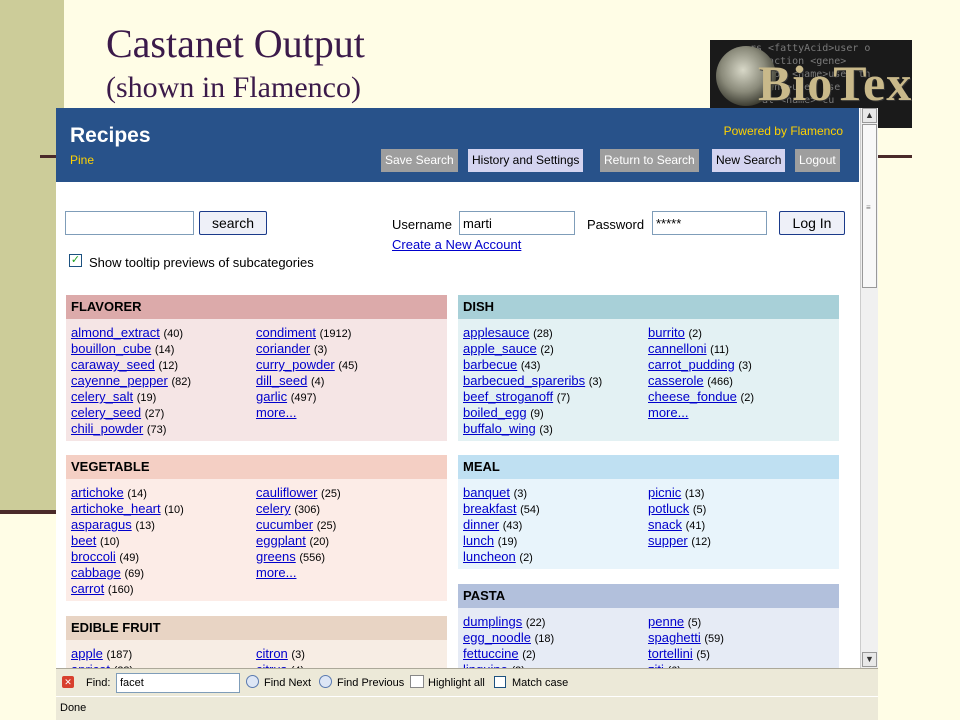 The image size is (960, 720). What do you see at coordinates (87, 653) in the screenshot?
I see `facet-item-link: apple` at bounding box center [87, 653].